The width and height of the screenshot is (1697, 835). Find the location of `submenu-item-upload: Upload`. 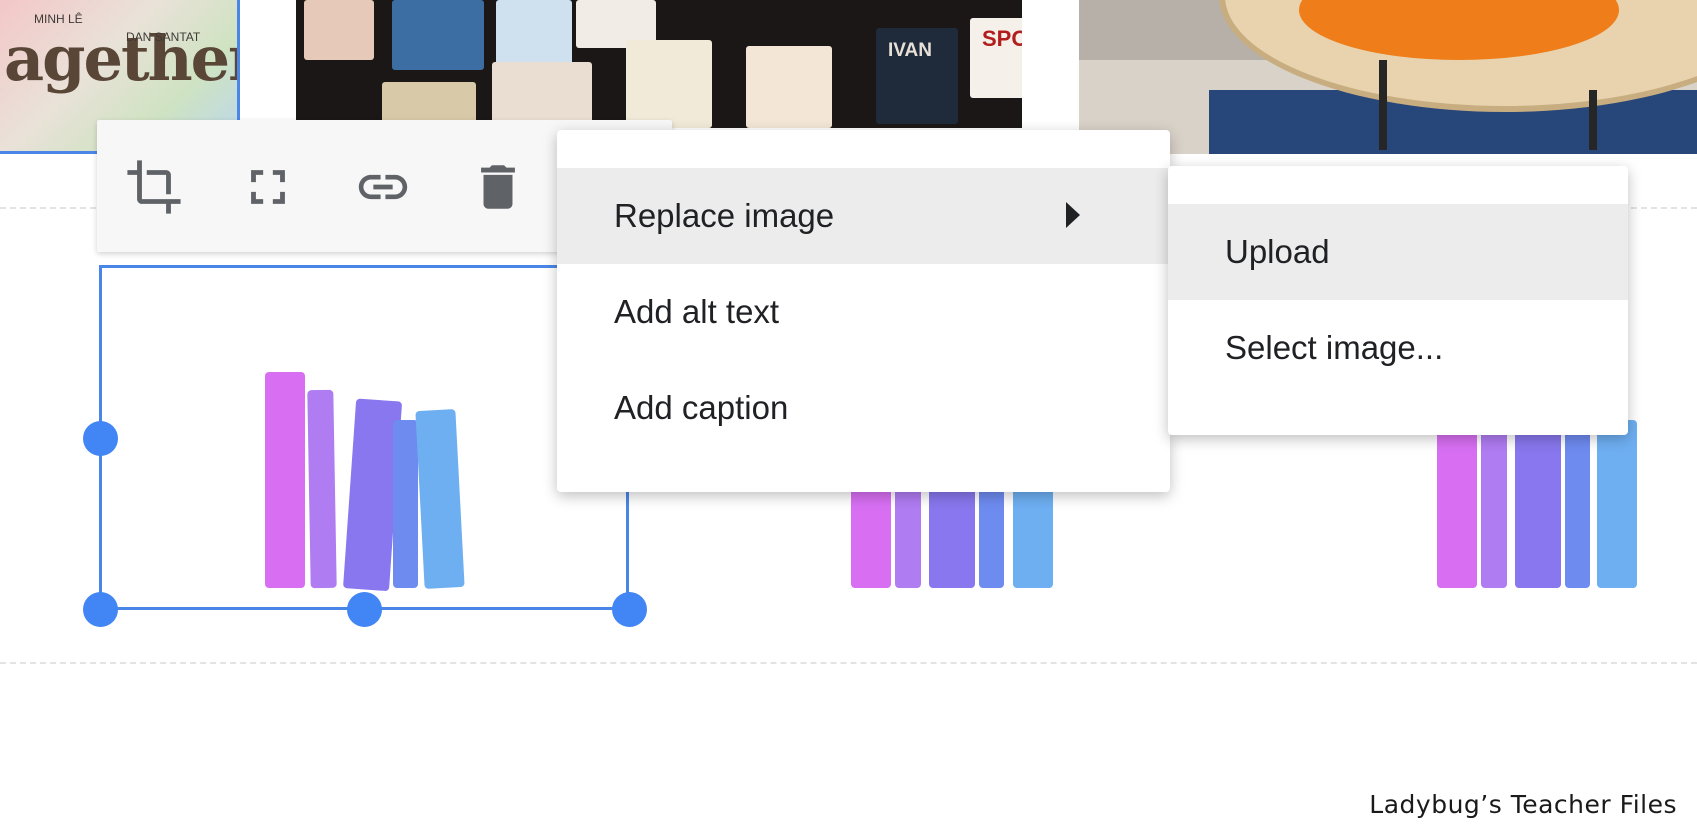

submenu-item-upload: Upload is located at coordinates (1398, 252).